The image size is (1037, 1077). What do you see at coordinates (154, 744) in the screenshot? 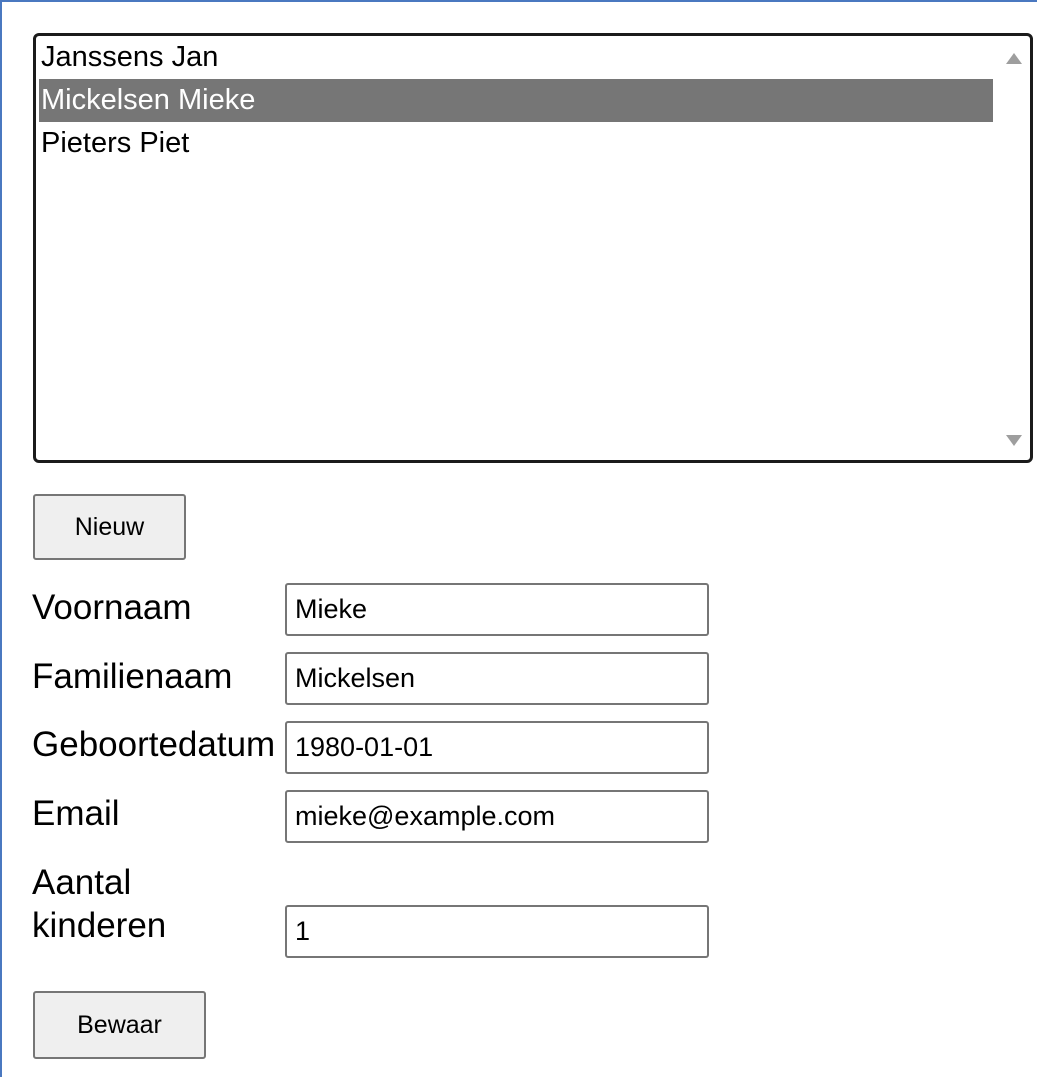
I see `birthdate-label: Geboortedatum` at bounding box center [154, 744].